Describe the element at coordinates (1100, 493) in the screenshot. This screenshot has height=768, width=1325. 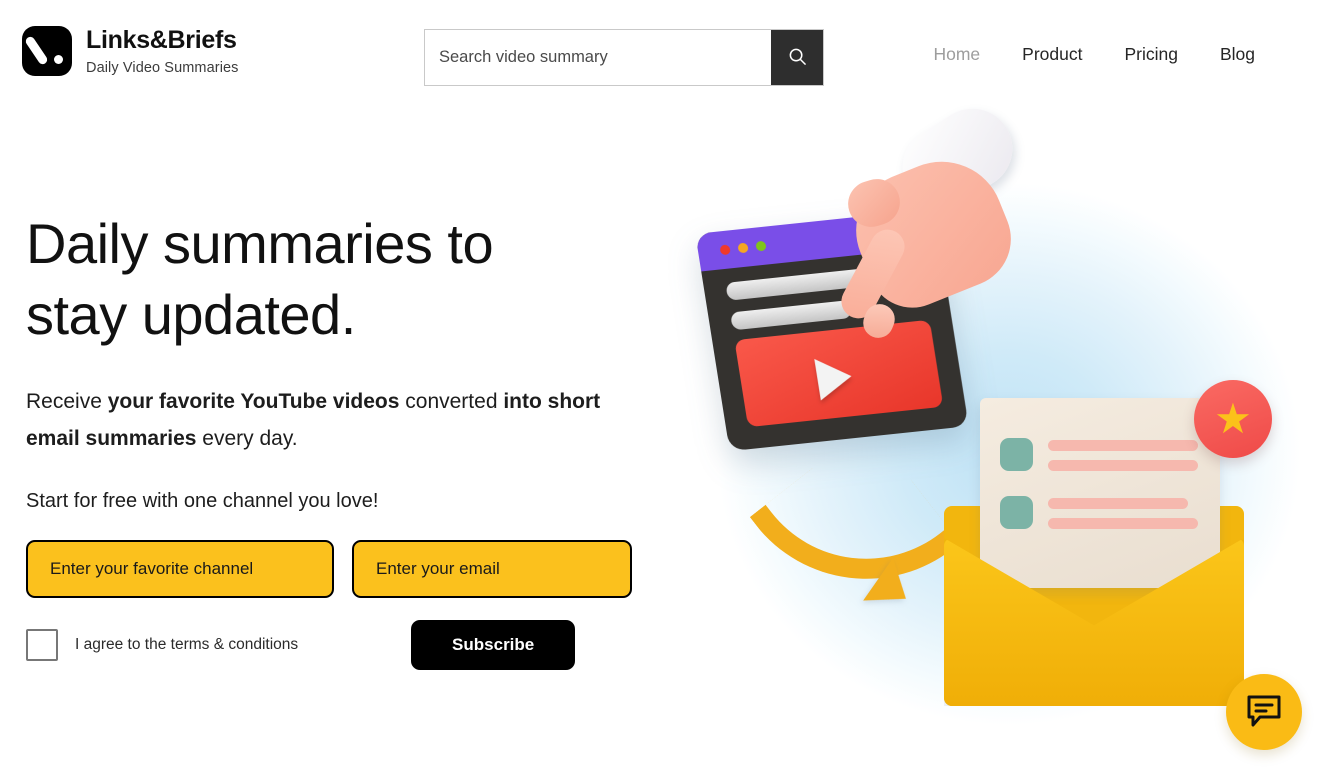
I see `letter-sheet` at that location.